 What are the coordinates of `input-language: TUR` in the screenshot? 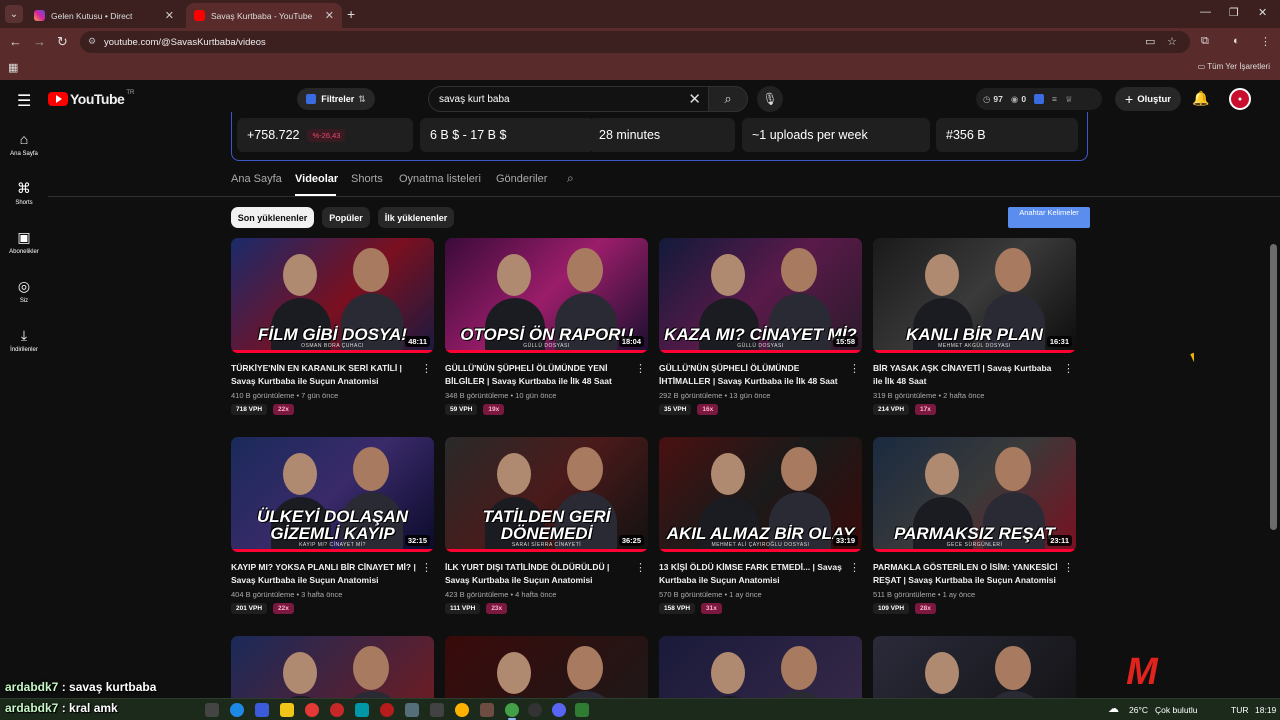 It's located at (1239, 710).